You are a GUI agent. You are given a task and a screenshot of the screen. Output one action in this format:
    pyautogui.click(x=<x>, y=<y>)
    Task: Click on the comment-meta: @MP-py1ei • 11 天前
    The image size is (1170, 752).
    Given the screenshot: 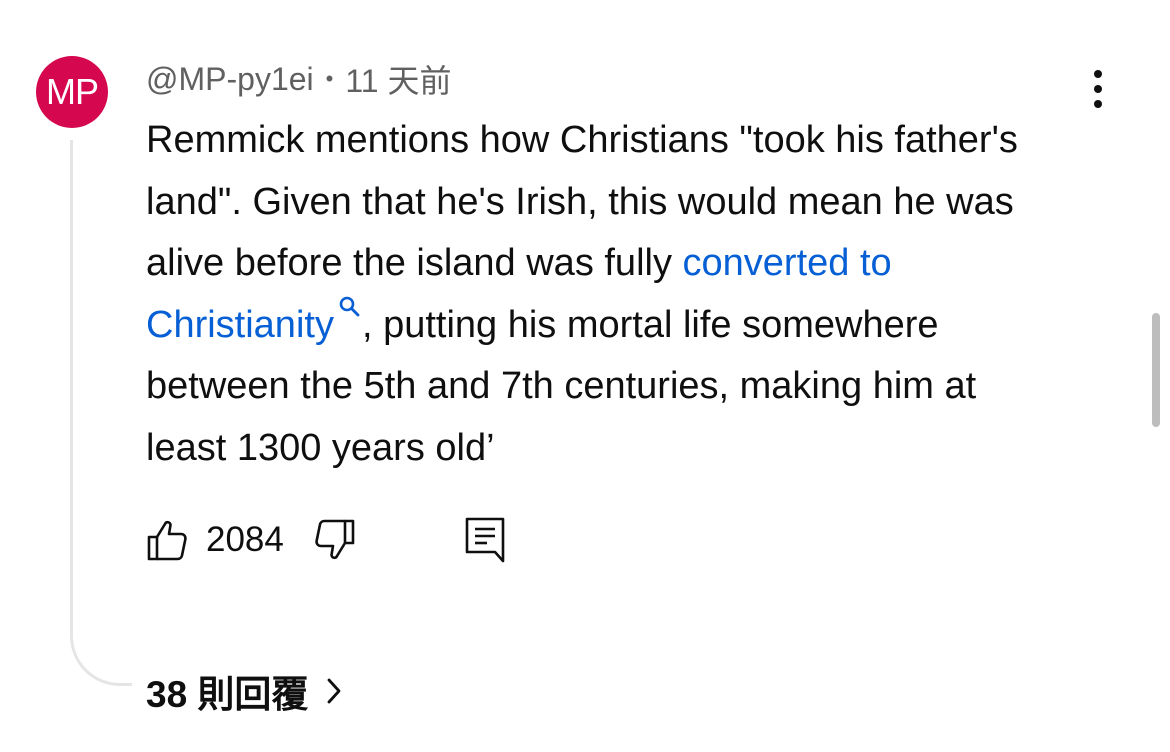 What is the action you would take?
    pyautogui.click(x=298, y=79)
    